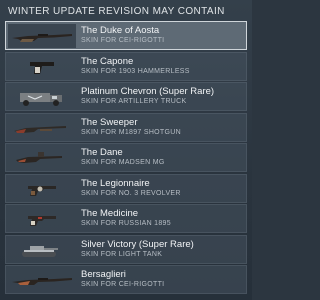 This screenshot has width=320, height=300. What do you see at coordinates (107, 61) in the screenshot?
I see `skin-name: The Capone` at bounding box center [107, 61].